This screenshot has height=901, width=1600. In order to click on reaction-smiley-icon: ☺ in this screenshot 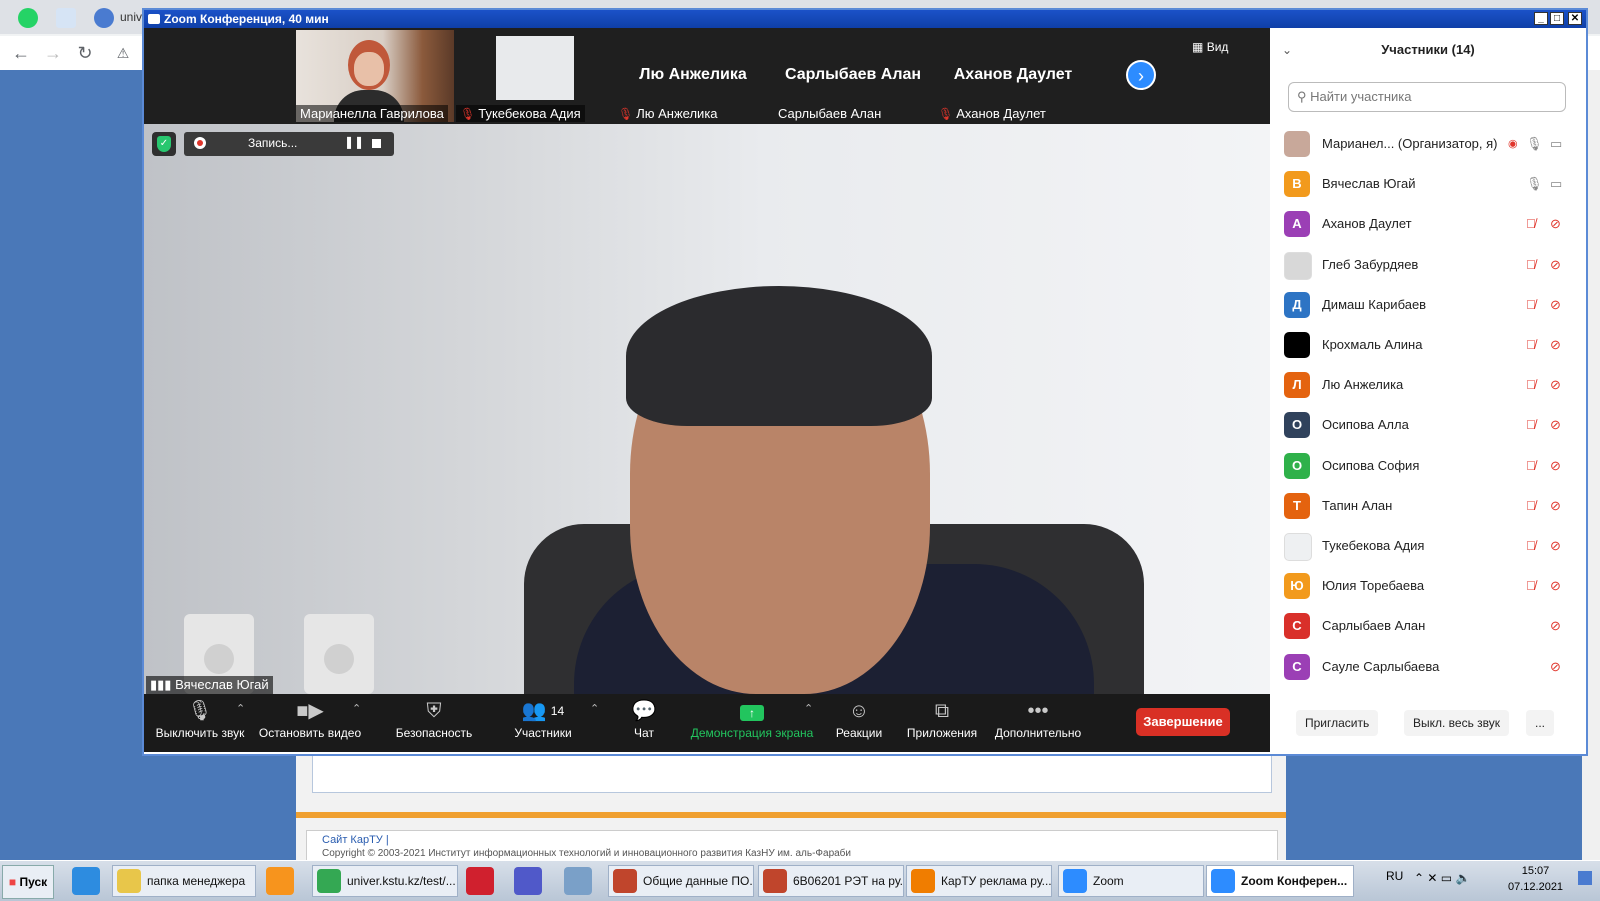, I will do `click(859, 711)`.